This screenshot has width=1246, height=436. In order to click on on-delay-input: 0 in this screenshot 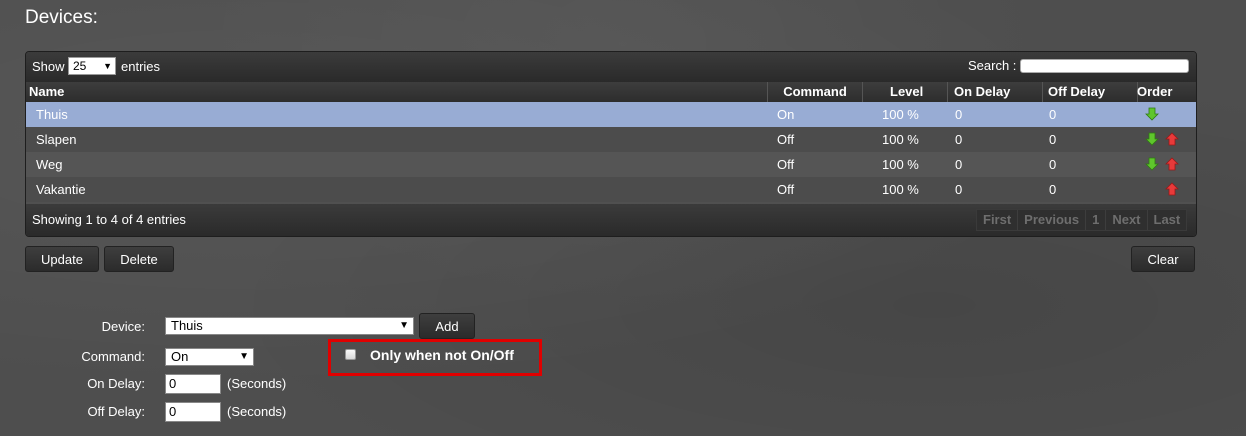, I will do `click(193, 384)`.